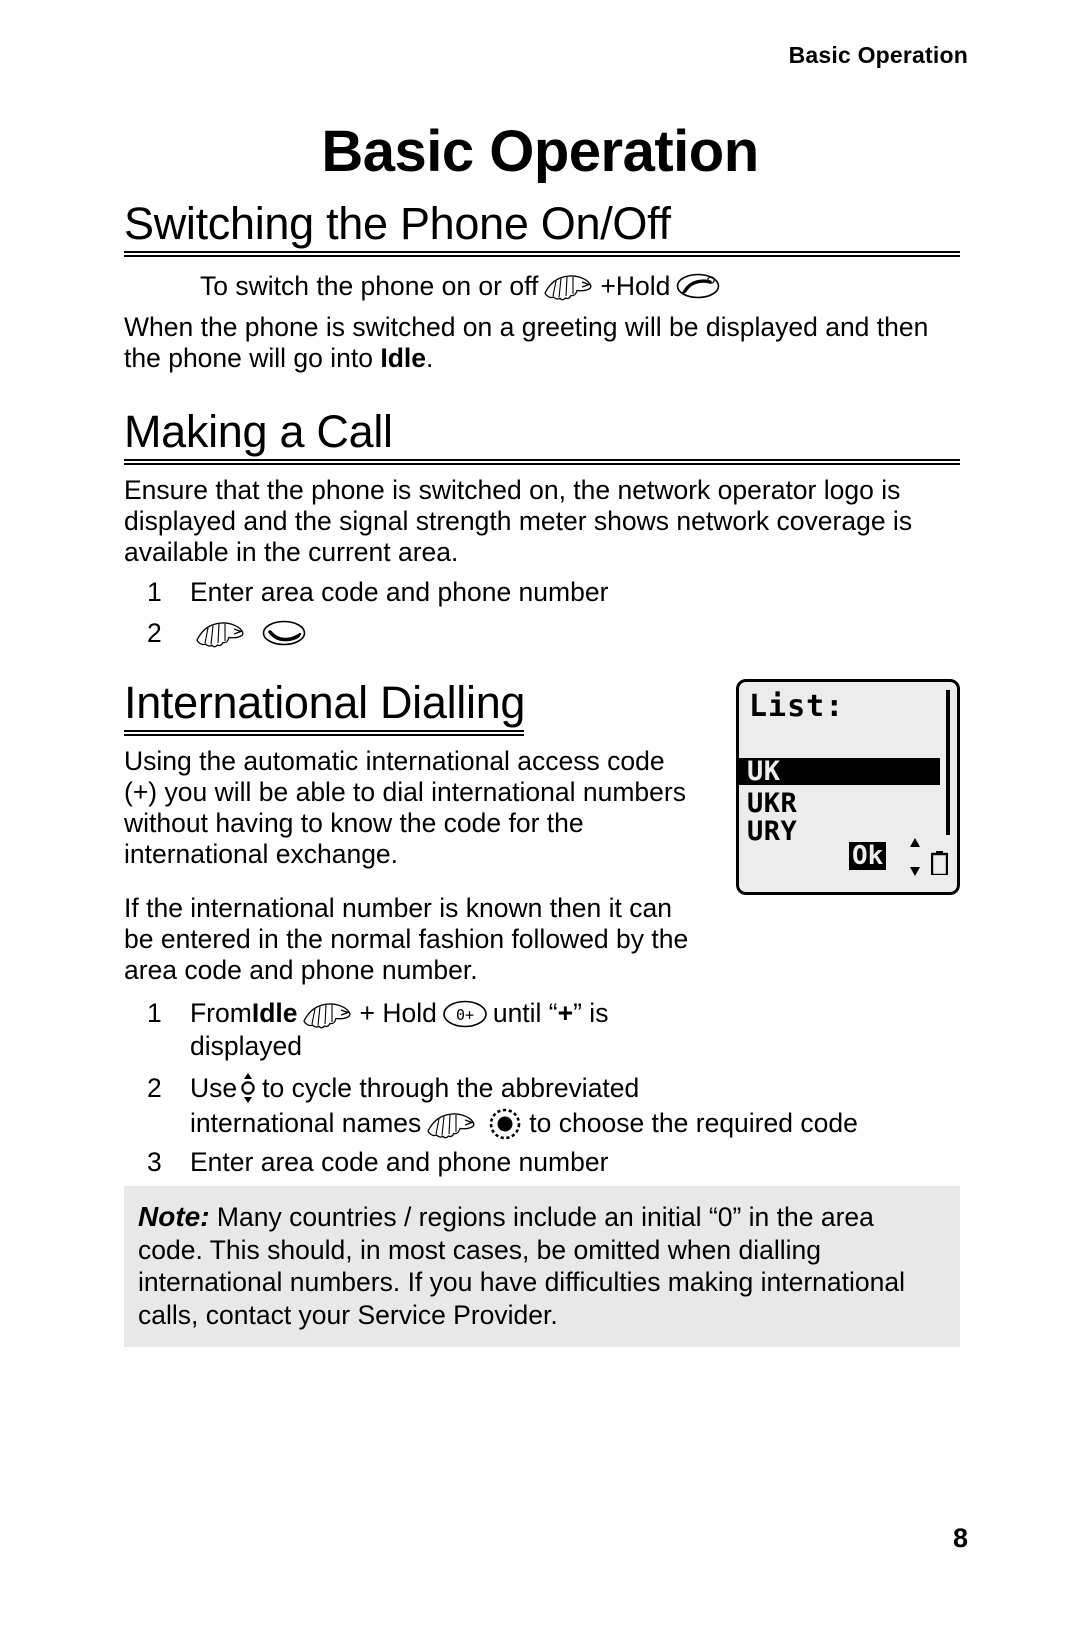 The width and height of the screenshot is (1080, 1632). What do you see at coordinates (797, 706) in the screenshot?
I see `phone-screen-title: List:` at bounding box center [797, 706].